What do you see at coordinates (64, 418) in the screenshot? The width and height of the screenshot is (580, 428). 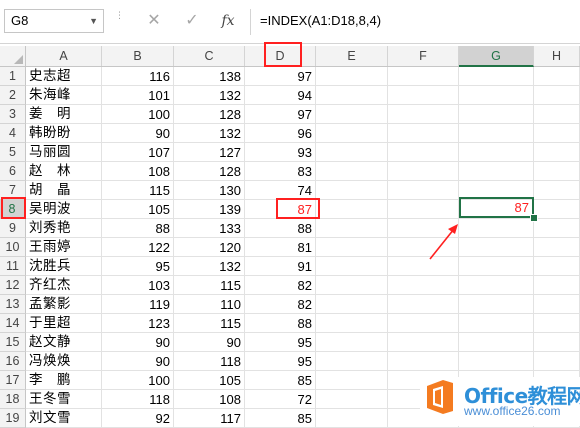 I see `cell-a19: 刘文雪` at bounding box center [64, 418].